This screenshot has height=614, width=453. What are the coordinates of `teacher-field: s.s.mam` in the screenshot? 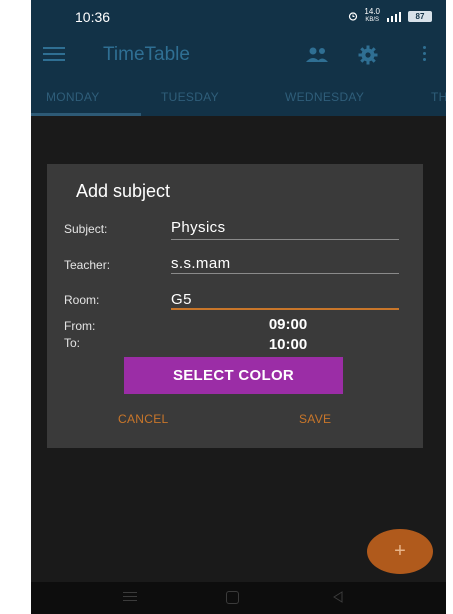 It's located at (200, 263).